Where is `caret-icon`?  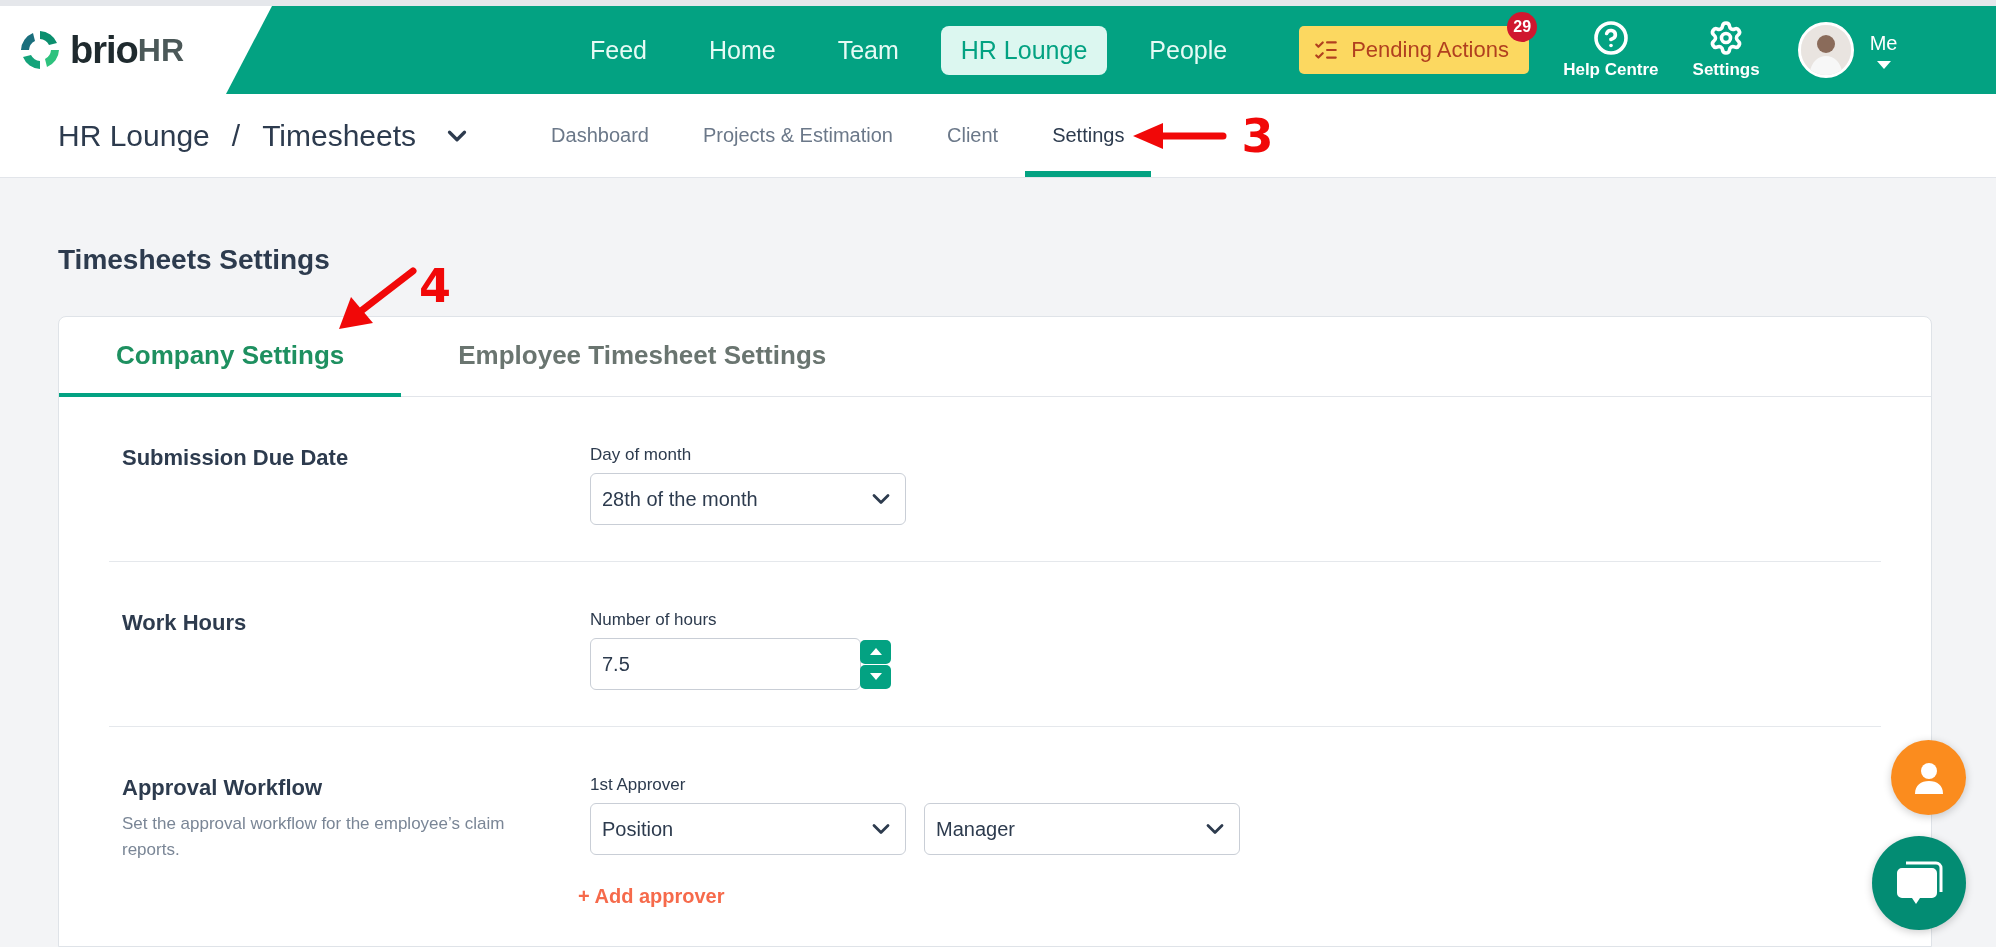
caret-icon is located at coordinates (1883, 64).